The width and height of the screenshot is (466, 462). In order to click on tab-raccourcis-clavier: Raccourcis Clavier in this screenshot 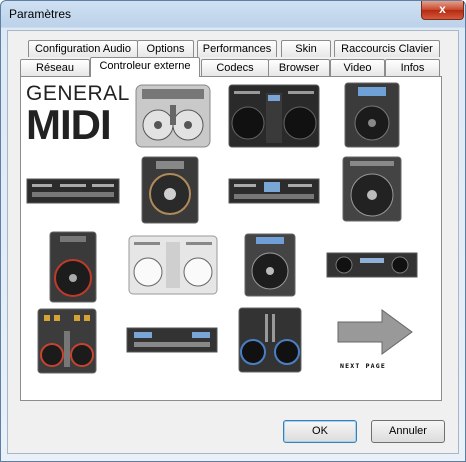, I will do `click(387, 48)`.